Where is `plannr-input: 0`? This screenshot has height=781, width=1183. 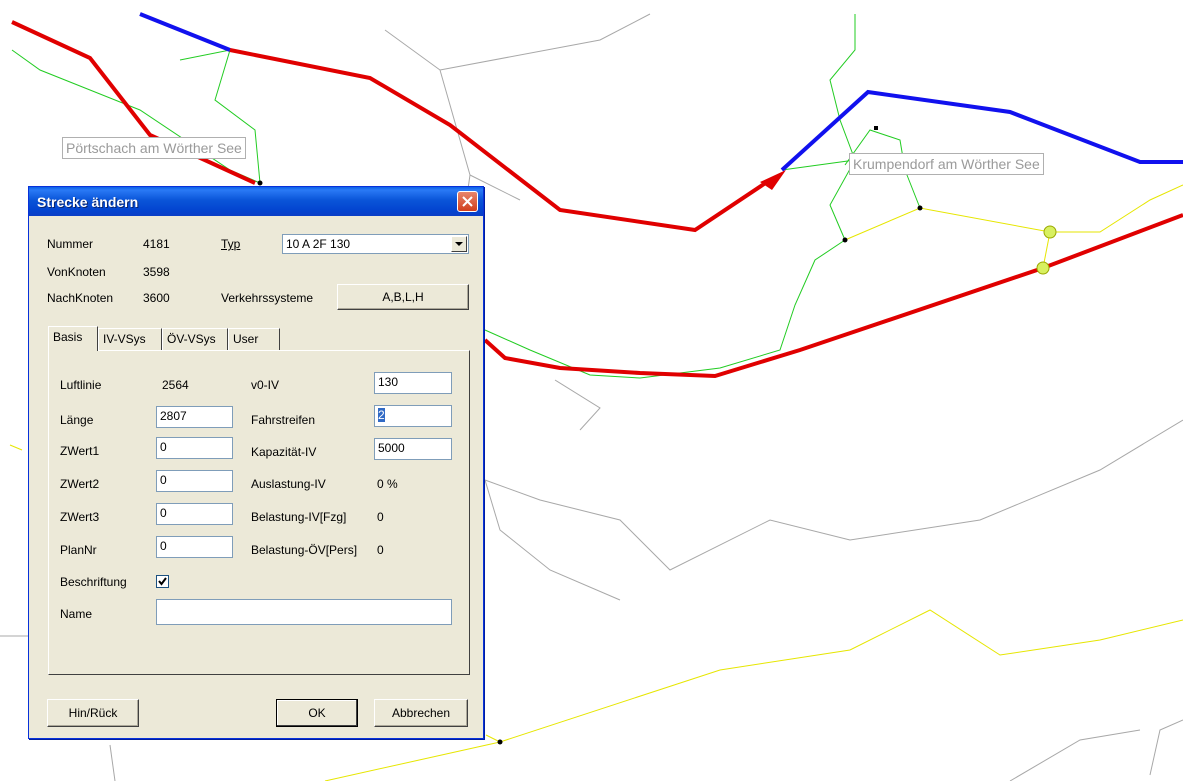
plannr-input: 0 is located at coordinates (194, 547).